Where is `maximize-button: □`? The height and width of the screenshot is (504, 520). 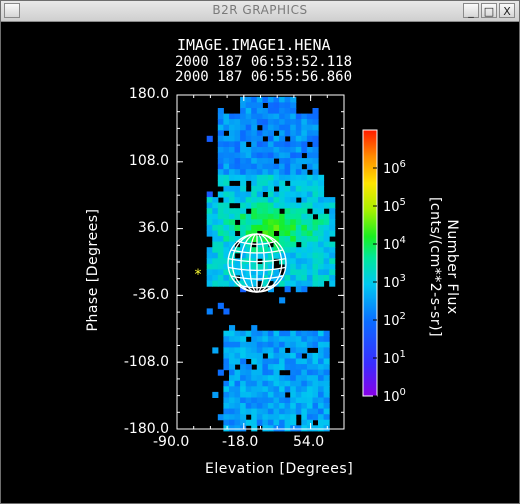 maximize-button: □ is located at coordinates (489, 10).